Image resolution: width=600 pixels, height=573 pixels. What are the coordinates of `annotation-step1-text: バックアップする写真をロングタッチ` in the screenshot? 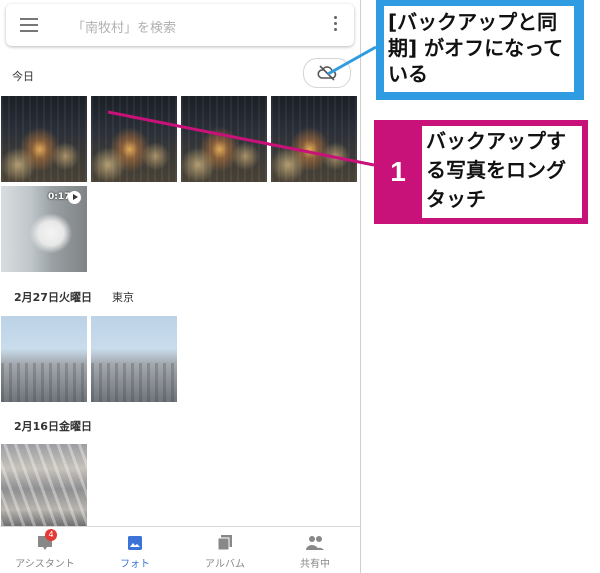 It's located at (496, 170).